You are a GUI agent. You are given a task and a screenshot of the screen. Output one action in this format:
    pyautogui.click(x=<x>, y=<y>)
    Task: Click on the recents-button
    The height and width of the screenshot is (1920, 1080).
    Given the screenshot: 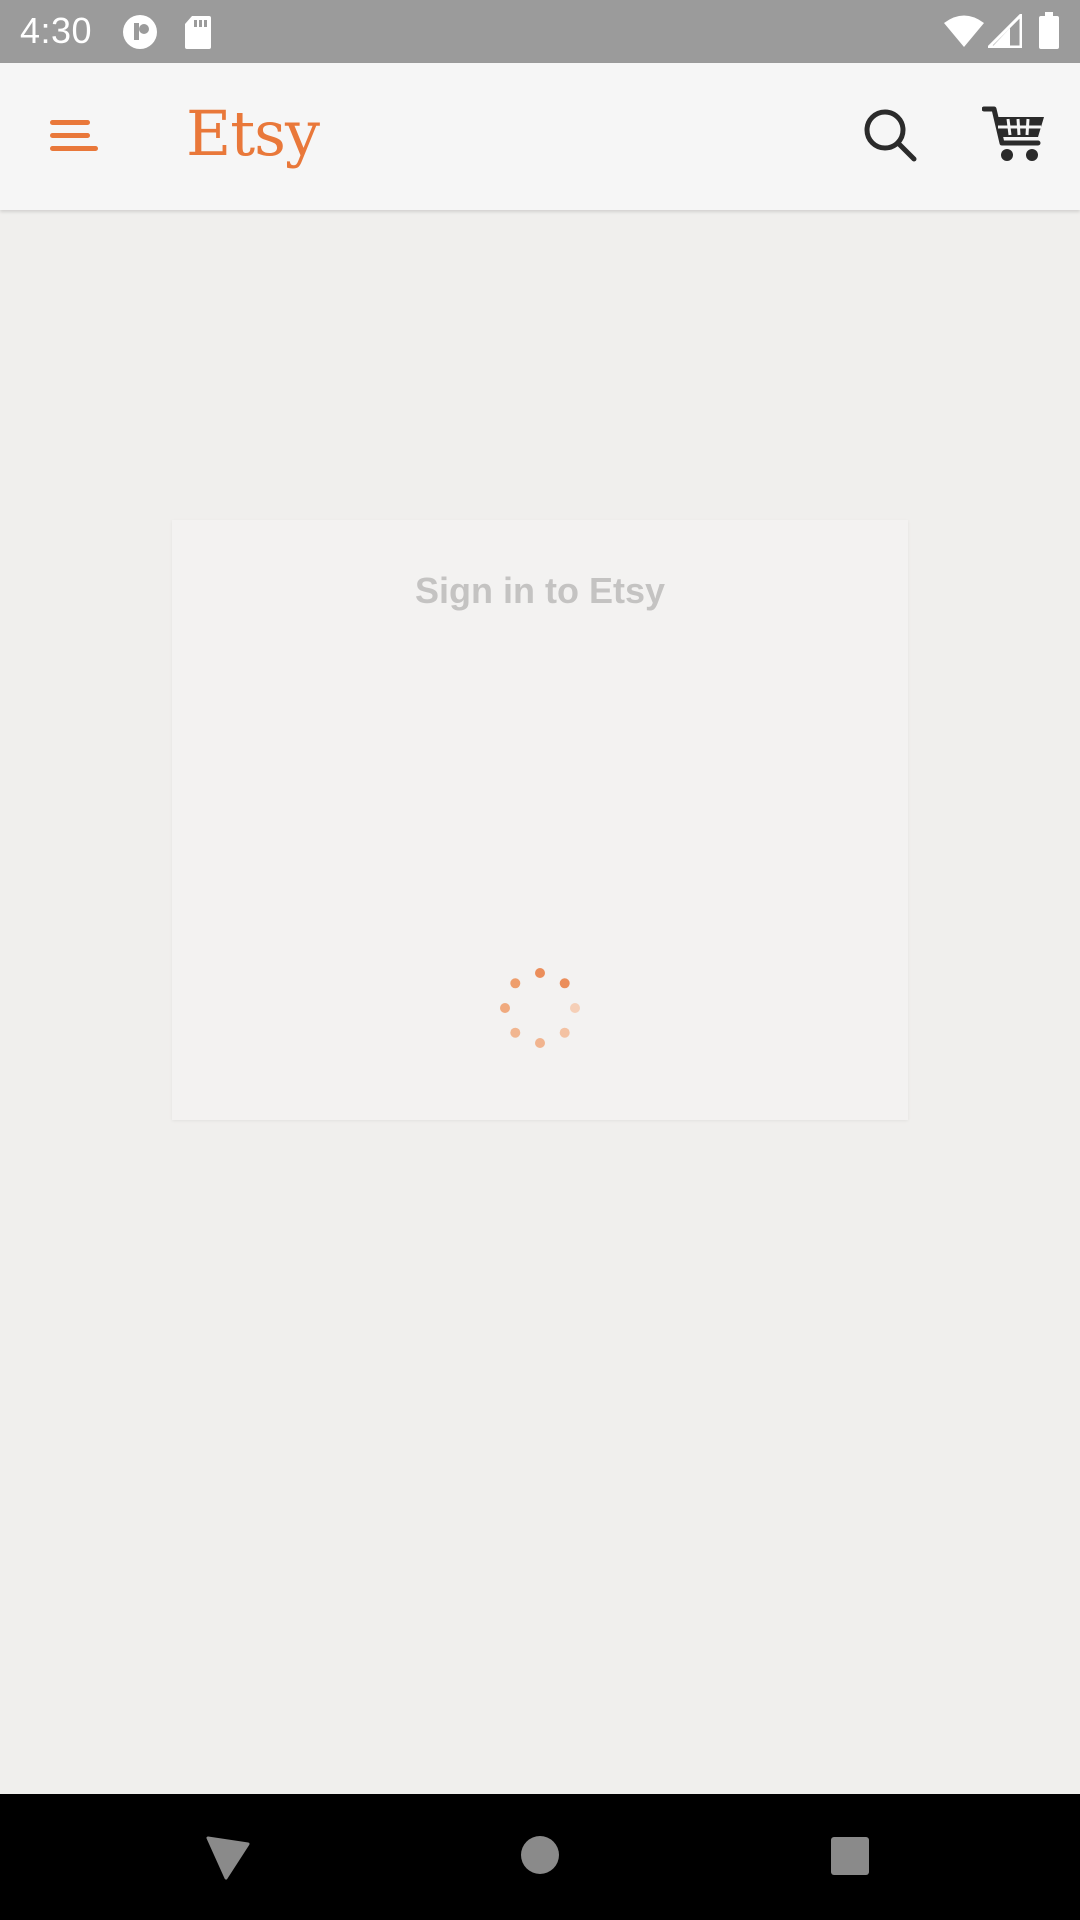 What is the action you would take?
    pyautogui.click(x=850, y=1856)
    